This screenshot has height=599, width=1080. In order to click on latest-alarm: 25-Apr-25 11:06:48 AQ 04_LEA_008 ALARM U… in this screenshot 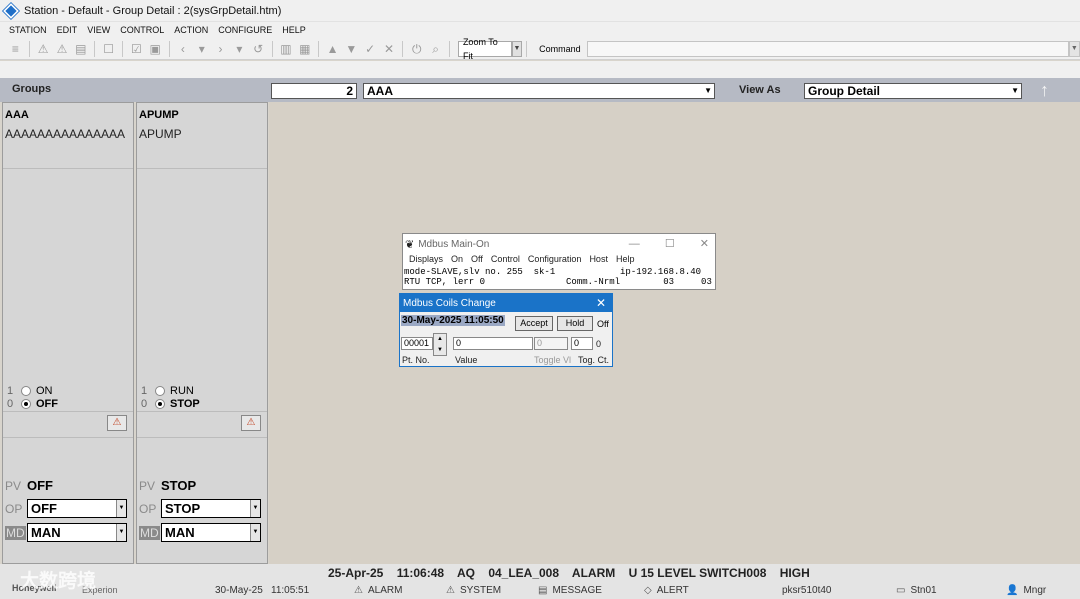, I will do `click(574, 573)`.